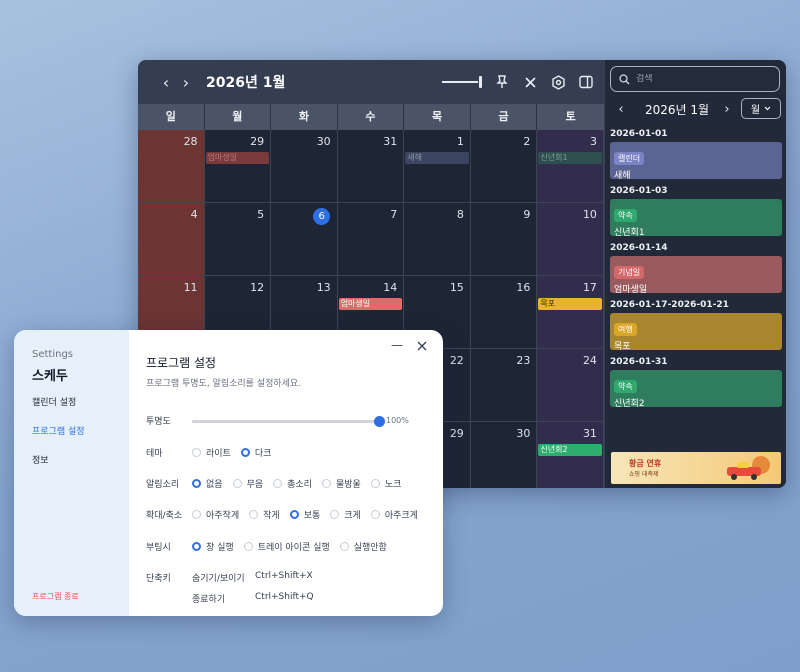 The height and width of the screenshot is (672, 800). Describe the element at coordinates (696, 161) in the screenshot. I see `event-card: 캘린더 새해` at that location.